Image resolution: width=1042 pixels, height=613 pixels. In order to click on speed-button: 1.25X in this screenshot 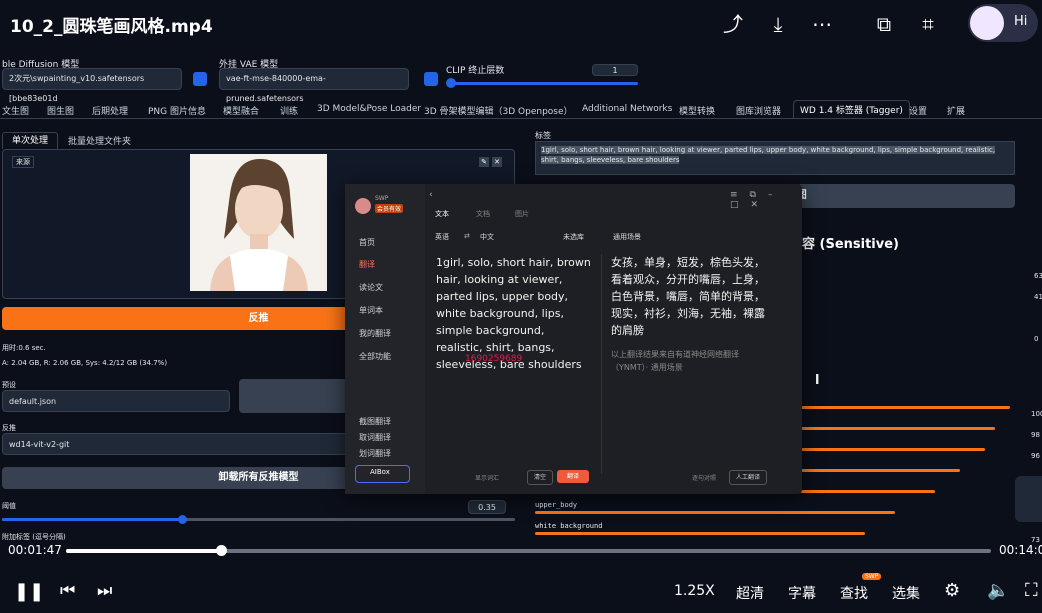, I will do `click(694, 591)`.